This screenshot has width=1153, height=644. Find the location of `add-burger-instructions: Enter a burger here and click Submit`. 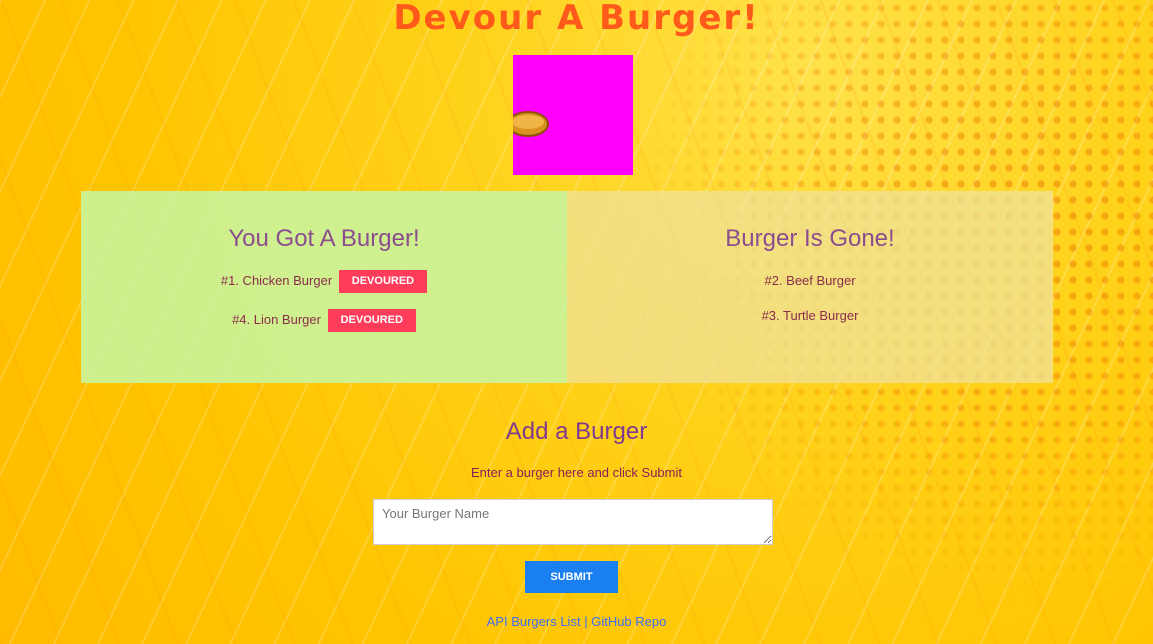

add-burger-instructions: Enter a burger here and click Submit is located at coordinates (576, 472).